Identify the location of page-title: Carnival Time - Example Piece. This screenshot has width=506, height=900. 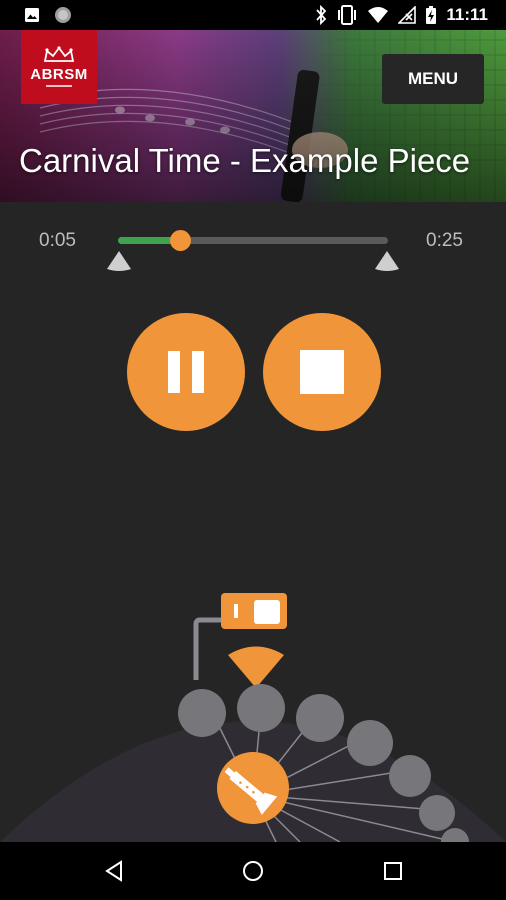
(245, 160).